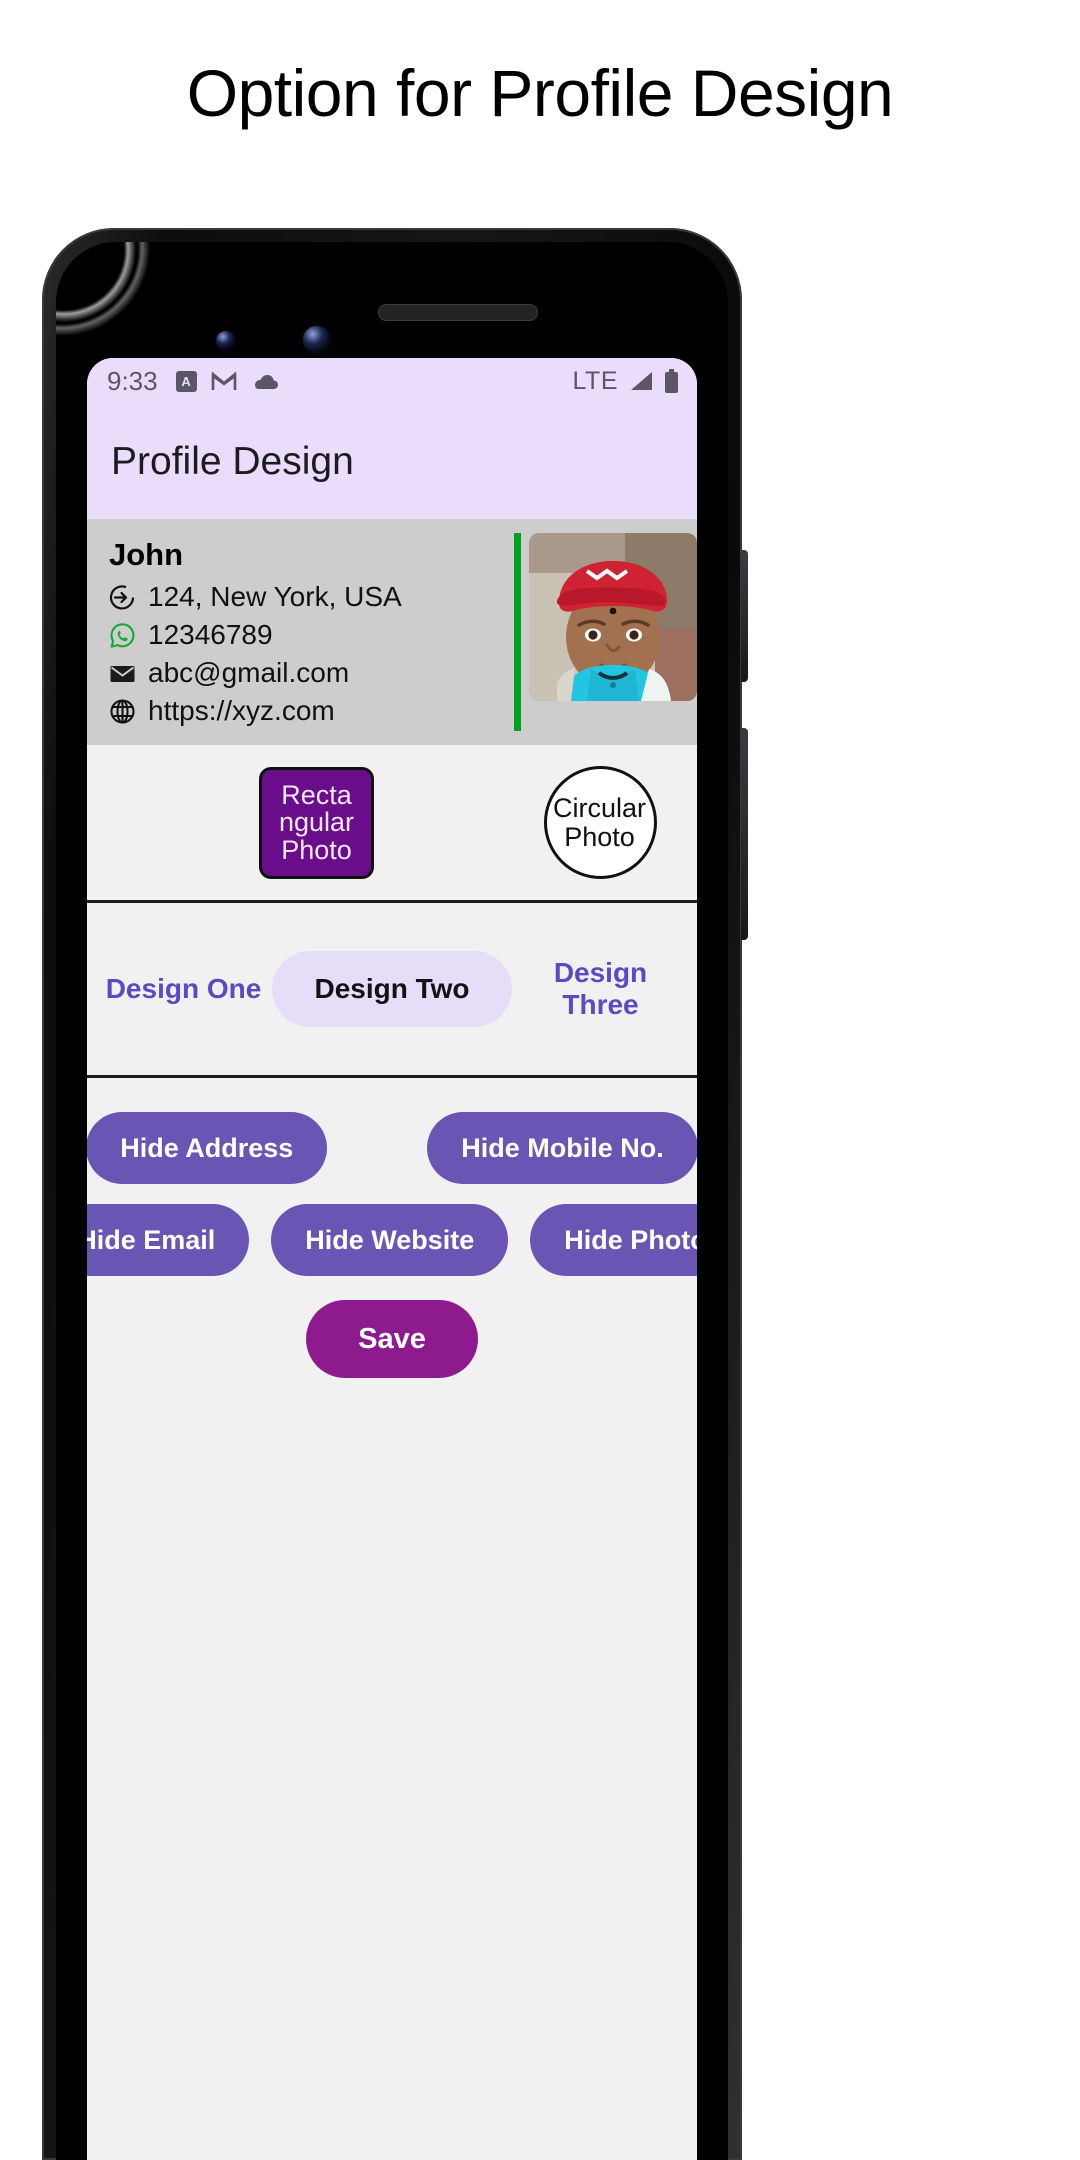  What do you see at coordinates (458, 312) in the screenshot?
I see `earpiece-speaker` at bounding box center [458, 312].